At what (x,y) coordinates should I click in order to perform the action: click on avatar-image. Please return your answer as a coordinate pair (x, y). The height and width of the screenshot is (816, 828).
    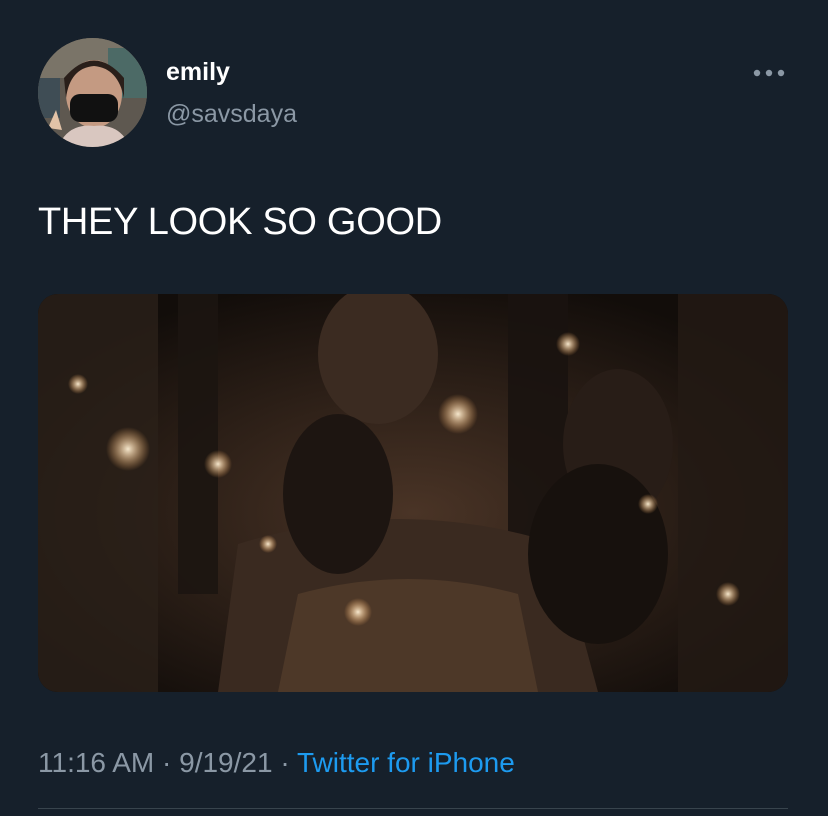
    Looking at the image, I should click on (92, 92).